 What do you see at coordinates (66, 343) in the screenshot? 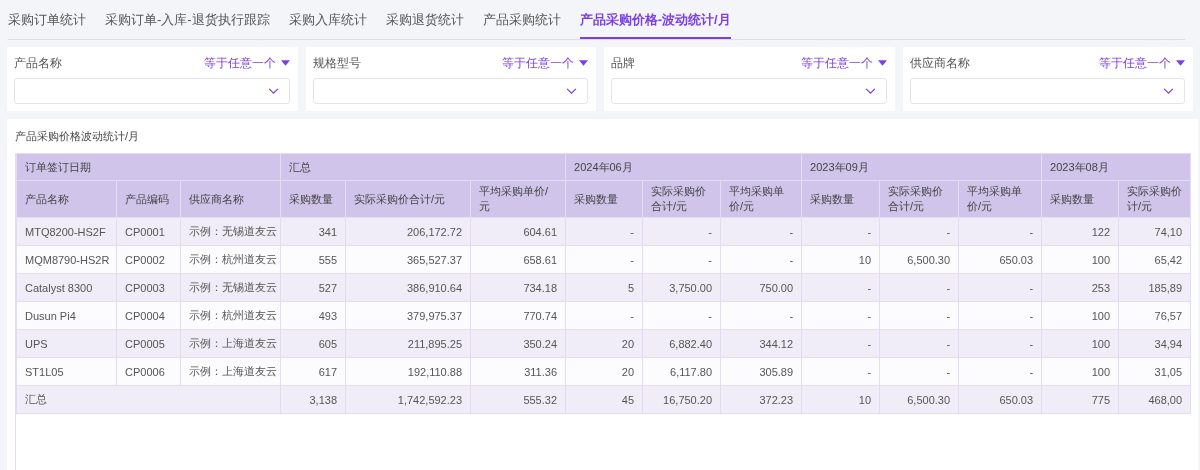
I see `table-cell: UPS` at bounding box center [66, 343].